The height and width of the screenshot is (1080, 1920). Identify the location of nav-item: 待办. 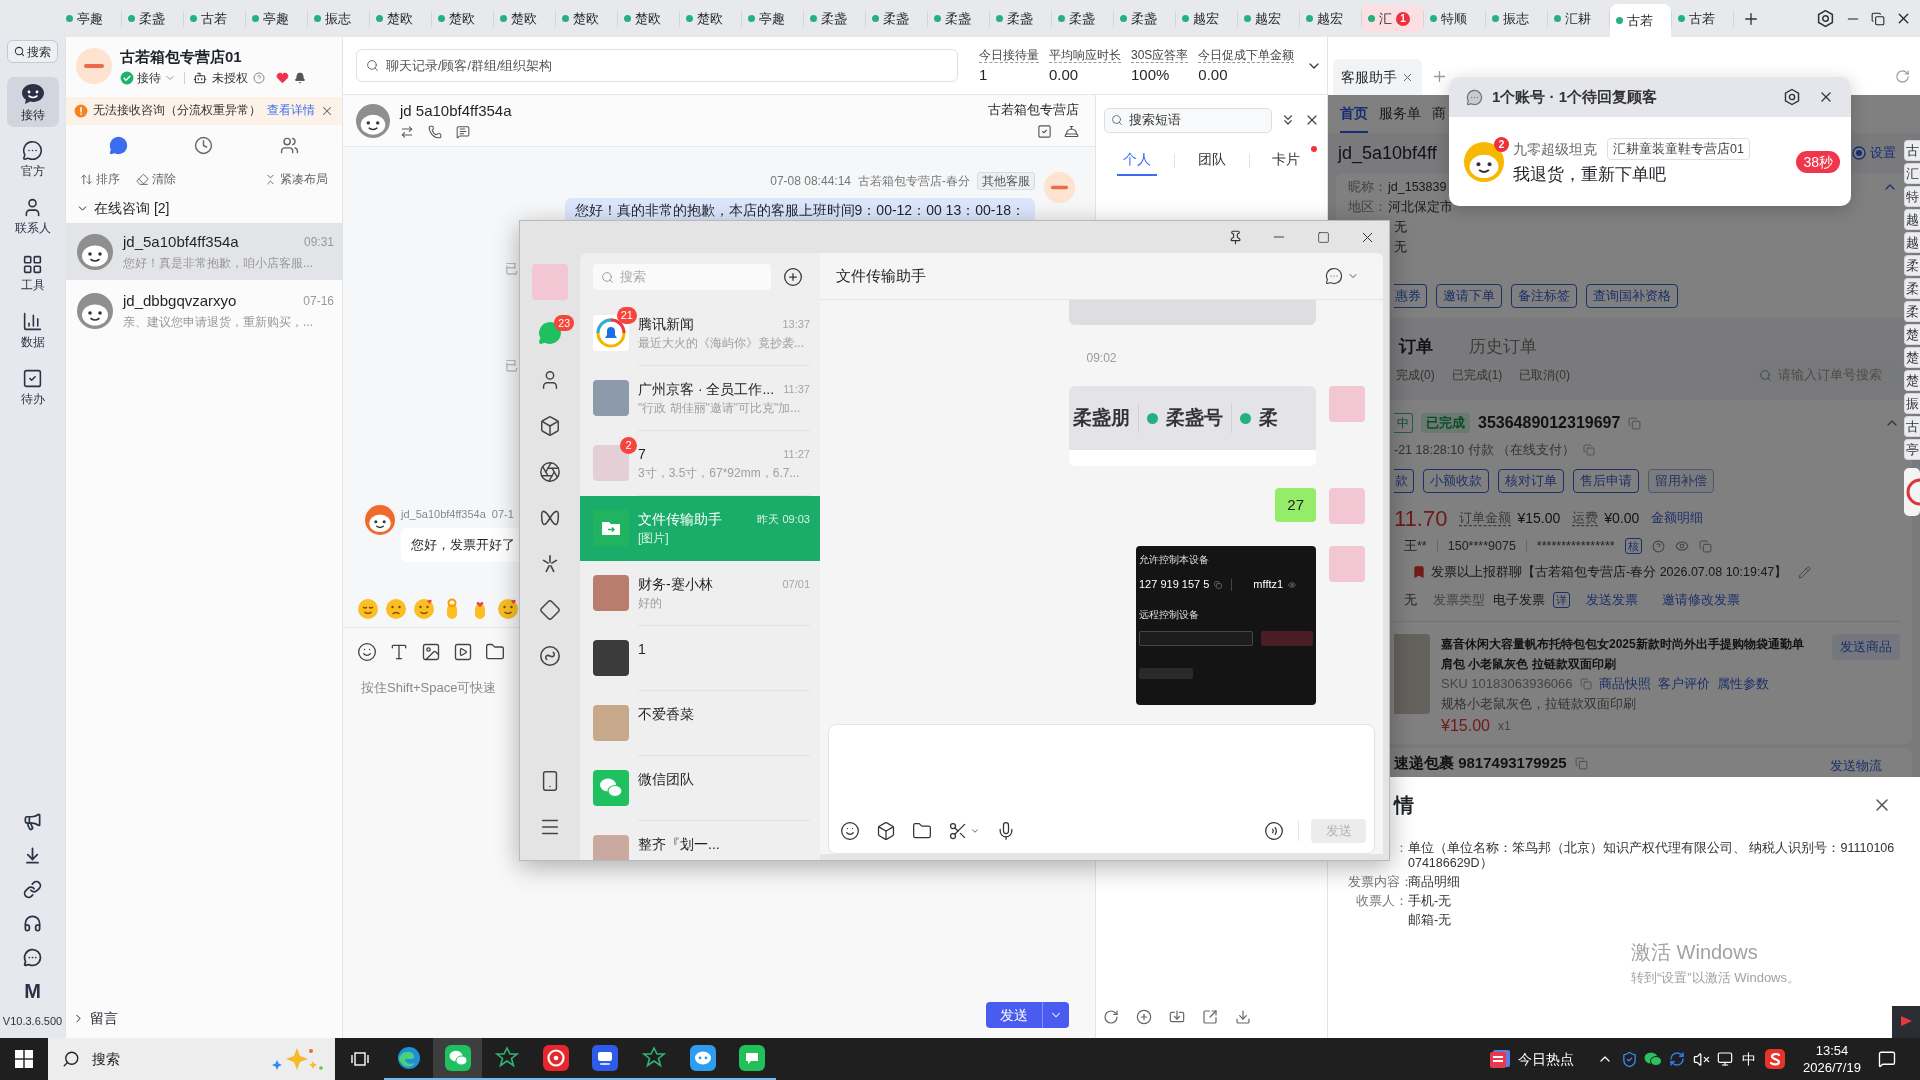
(32, 387).